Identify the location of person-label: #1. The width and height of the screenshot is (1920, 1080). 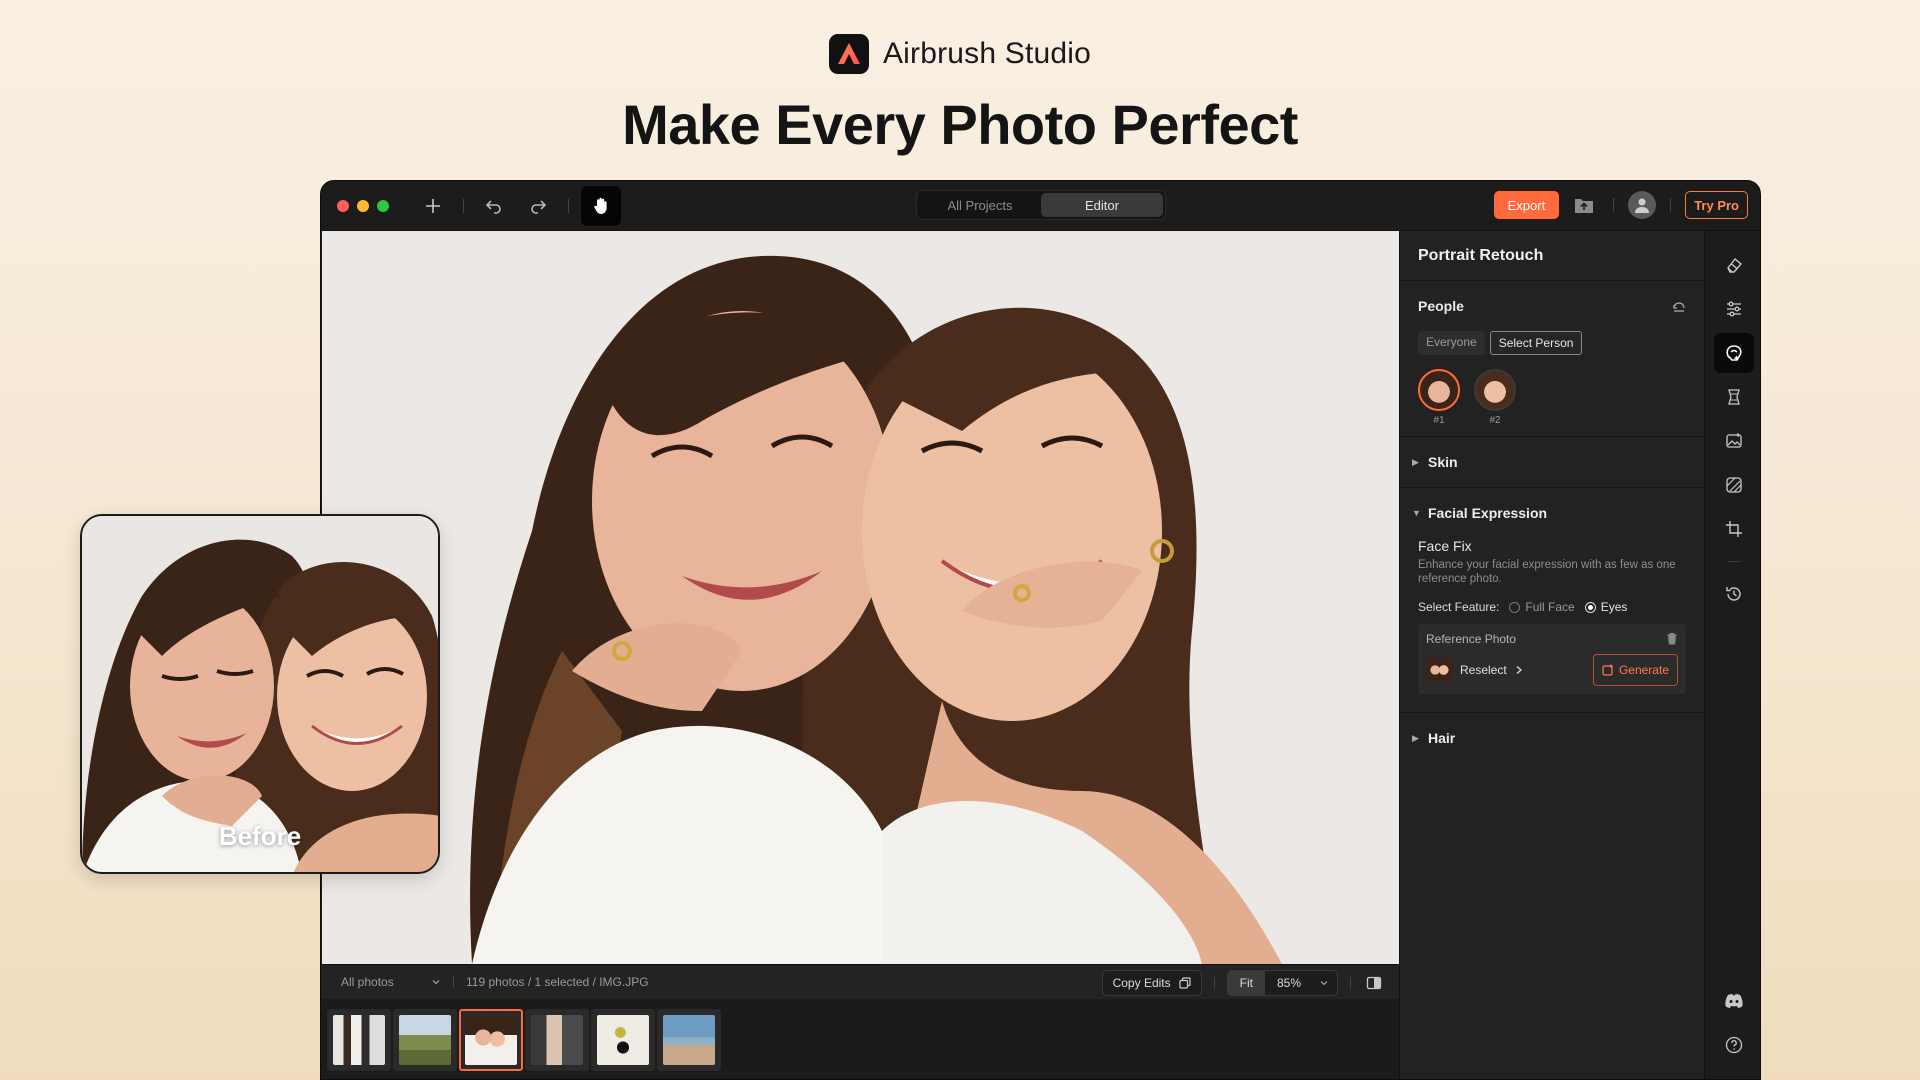
(1439, 420).